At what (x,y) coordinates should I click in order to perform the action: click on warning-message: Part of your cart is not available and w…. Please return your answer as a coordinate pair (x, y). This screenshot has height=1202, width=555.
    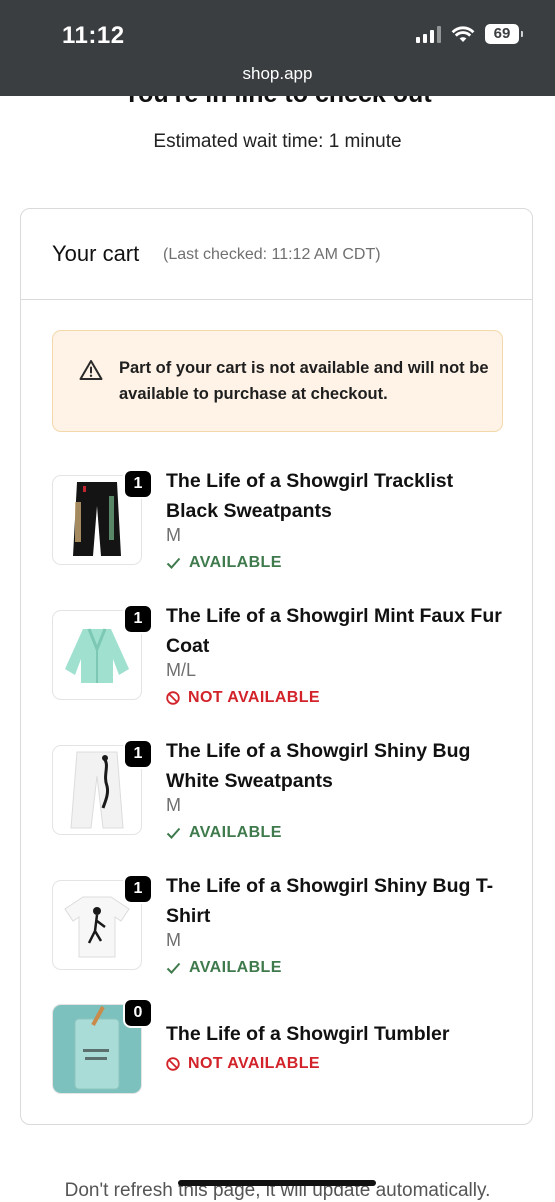
    Looking at the image, I should click on (304, 381).